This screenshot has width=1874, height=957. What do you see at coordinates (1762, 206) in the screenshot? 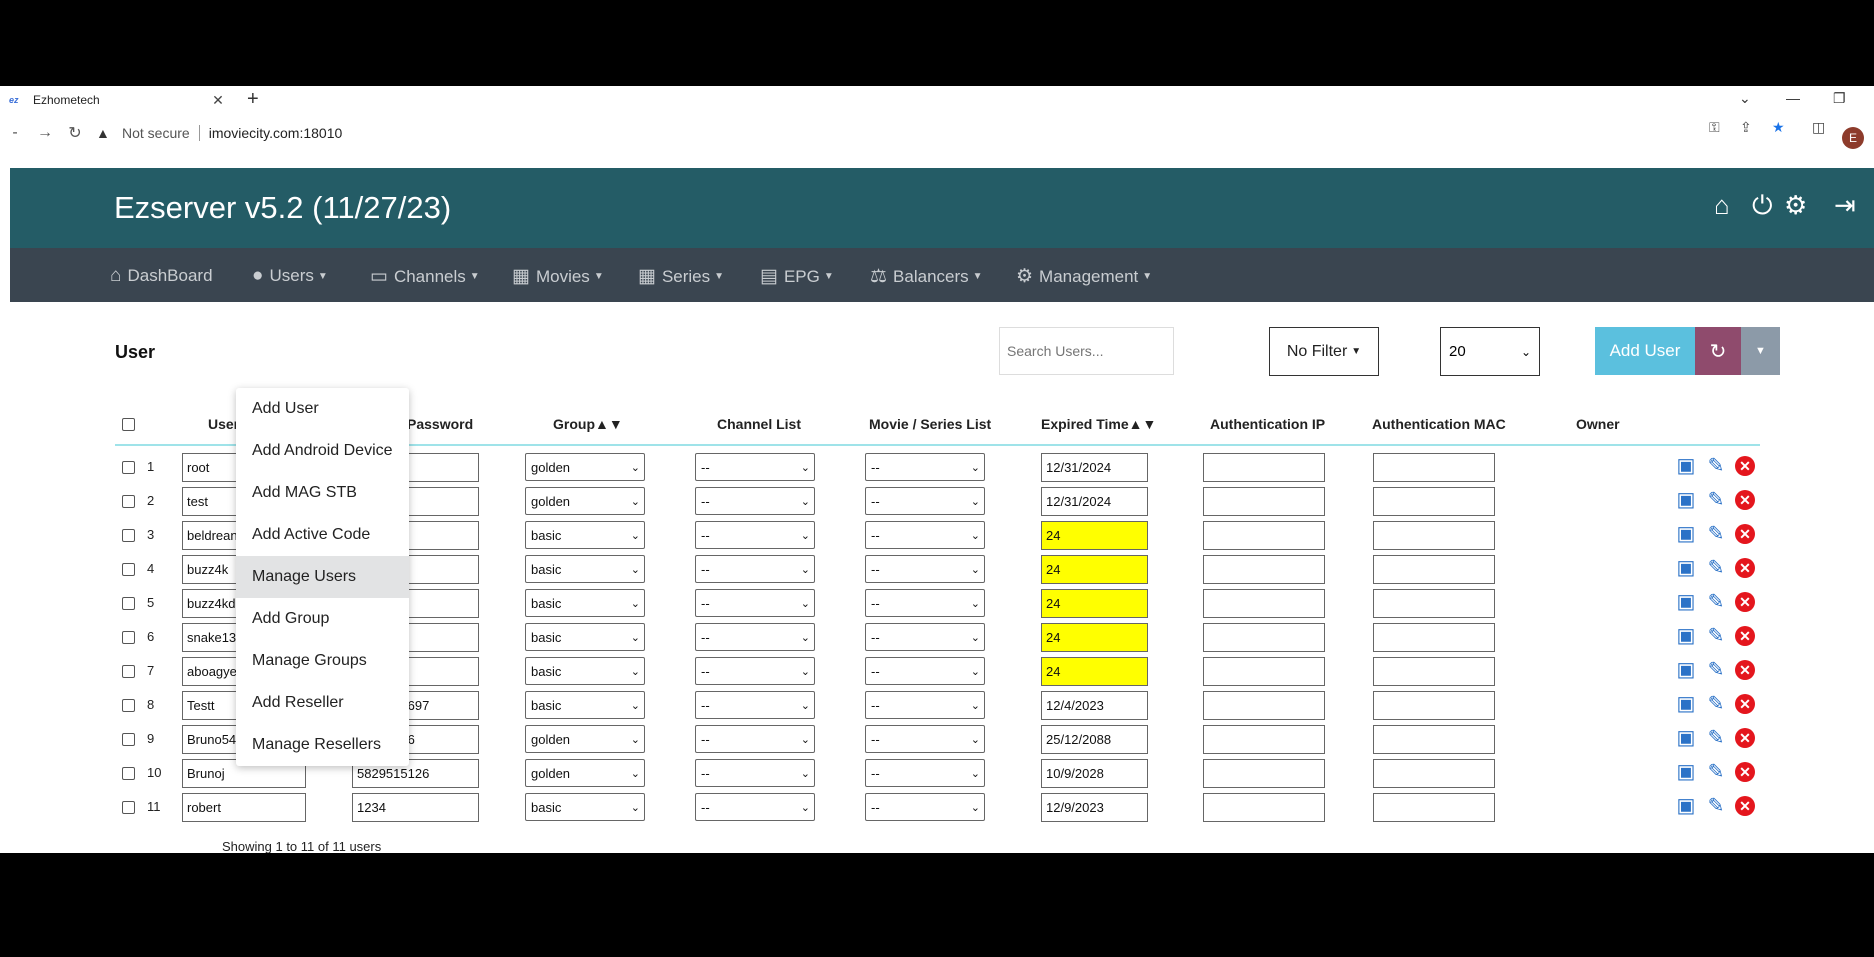
I see `power-icon: ⏻` at bounding box center [1762, 206].